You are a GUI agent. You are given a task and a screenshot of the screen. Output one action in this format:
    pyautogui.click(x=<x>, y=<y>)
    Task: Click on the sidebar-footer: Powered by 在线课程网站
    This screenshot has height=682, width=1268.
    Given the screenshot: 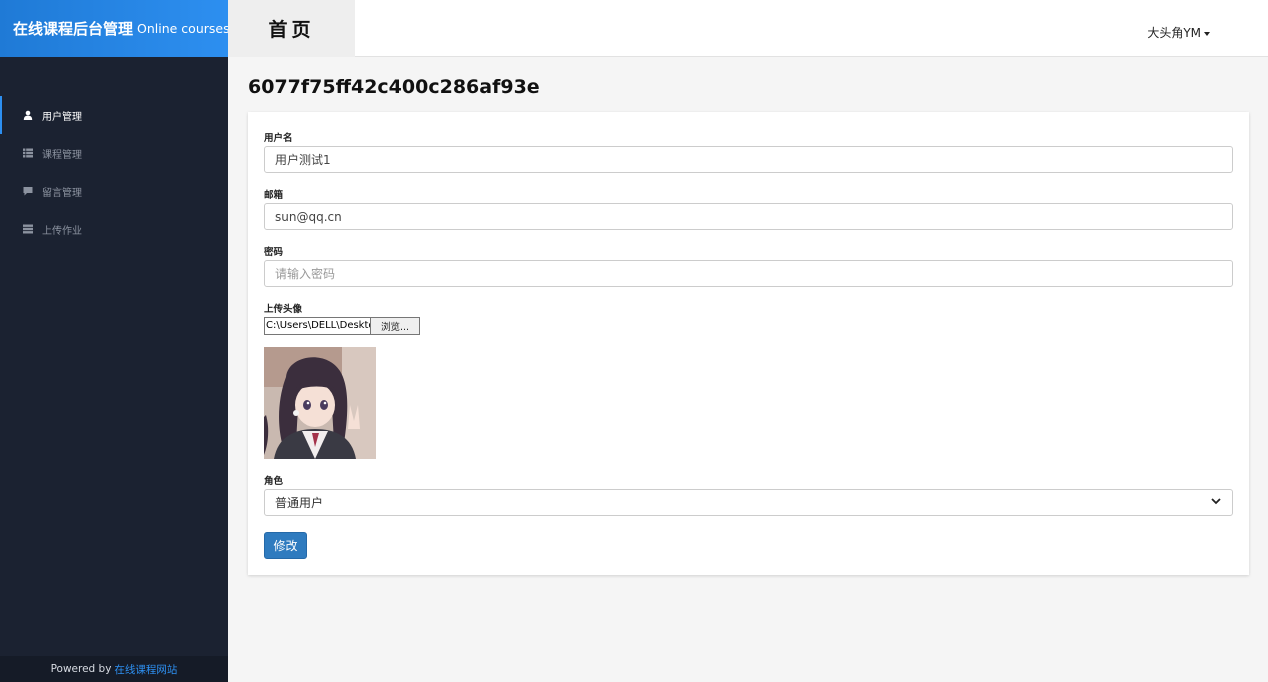 What is the action you would take?
    pyautogui.click(x=114, y=669)
    